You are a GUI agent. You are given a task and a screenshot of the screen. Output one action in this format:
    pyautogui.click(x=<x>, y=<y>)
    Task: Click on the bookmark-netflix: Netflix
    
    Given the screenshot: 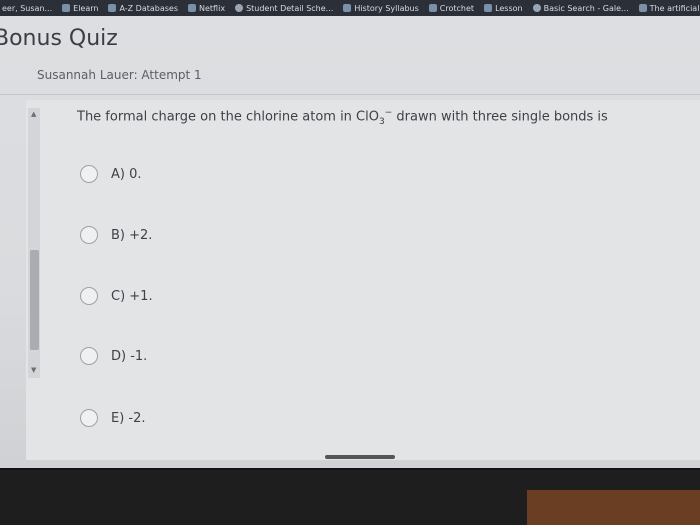 What is the action you would take?
    pyautogui.click(x=206, y=8)
    